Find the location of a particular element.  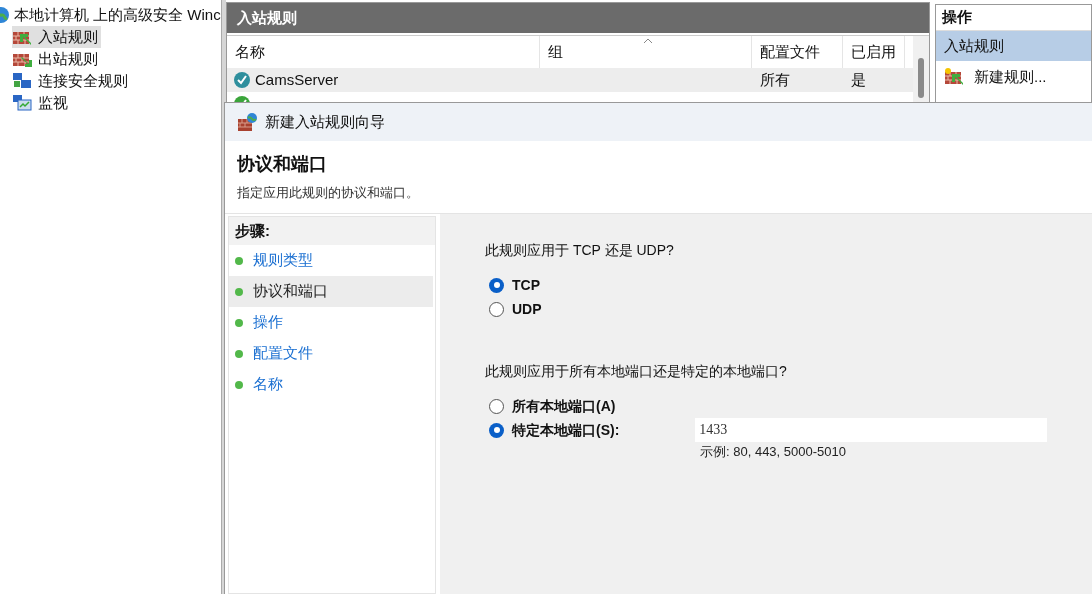

example-hint: 示例: 80, 443, 5000-5010 is located at coordinates (773, 452).